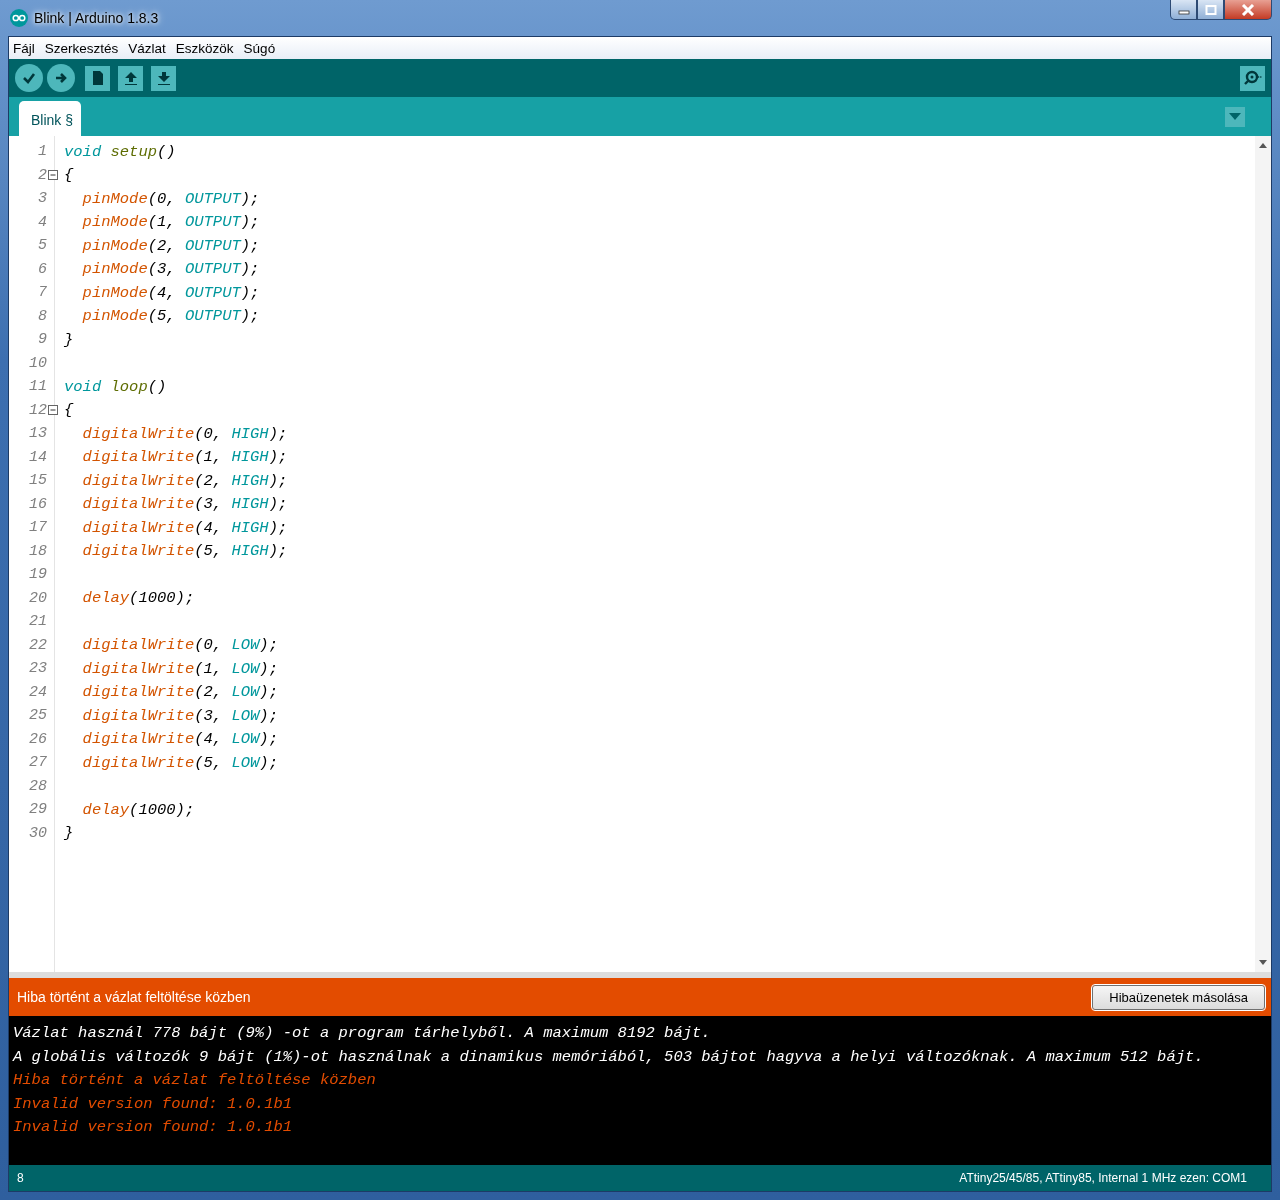 This screenshot has height=1200, width=1280. What do you see at coordinates (42, 152) in the screenshot?
I see `line-number: 1` at bounding box center [42, 152].